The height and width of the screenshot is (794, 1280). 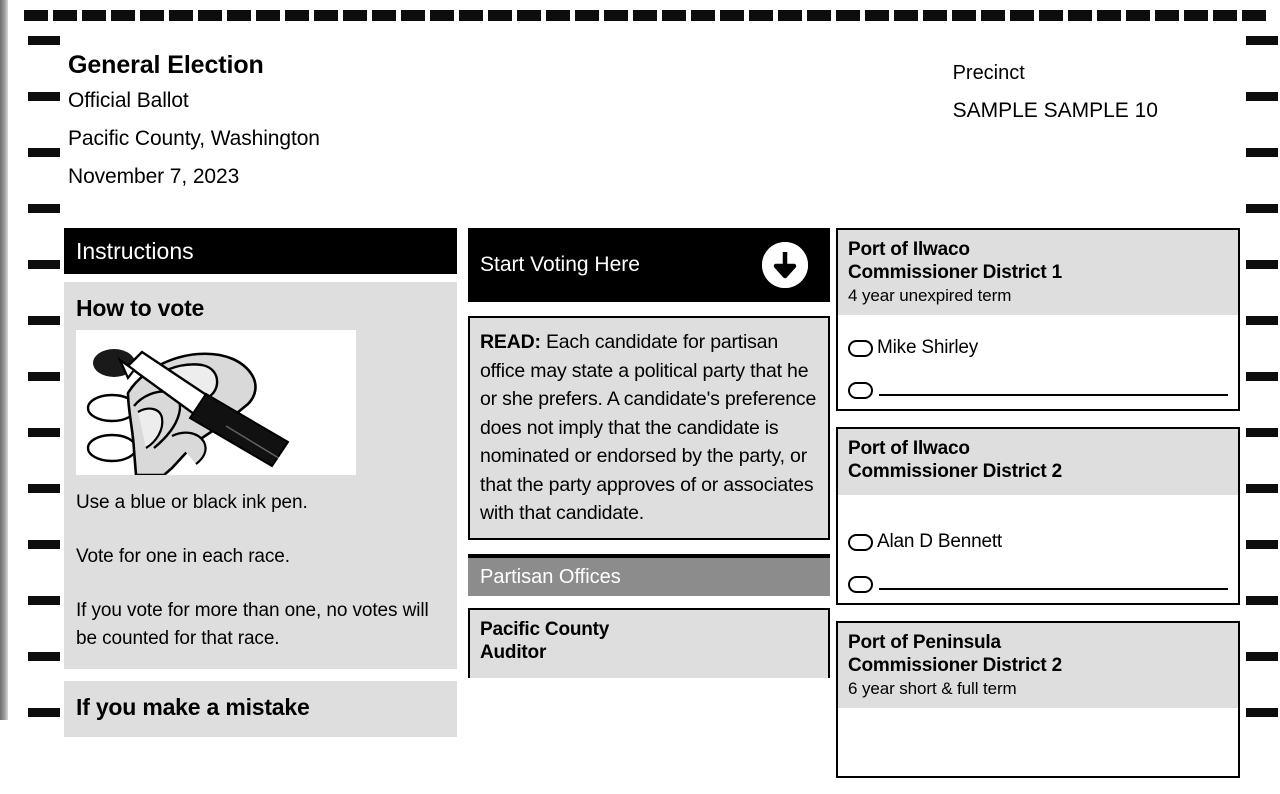 I want to click on contest-term: 6 year short & full term, so click(x=932, y=688).